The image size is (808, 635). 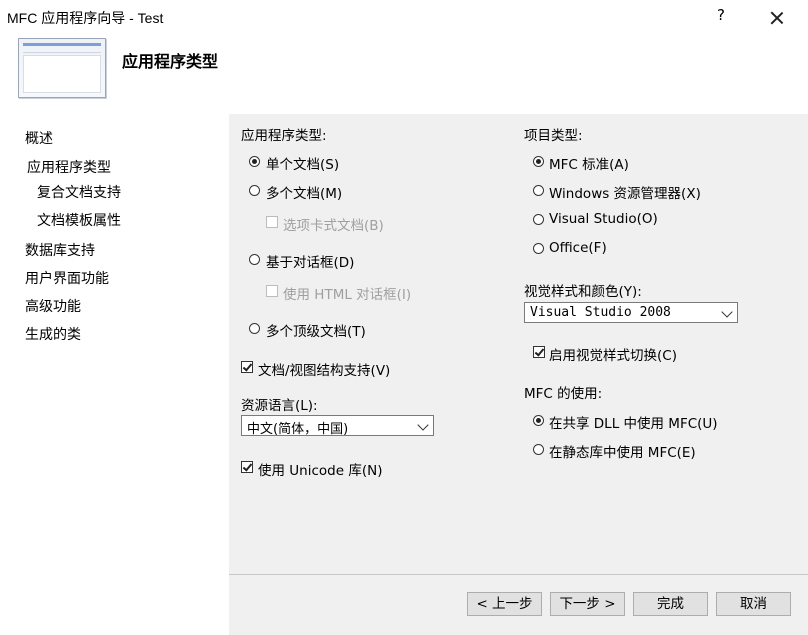 What do you see at coordinates (247, 367) in the screenshot?
I see `doc-view-checkbox` at bounding box center [247, 367].